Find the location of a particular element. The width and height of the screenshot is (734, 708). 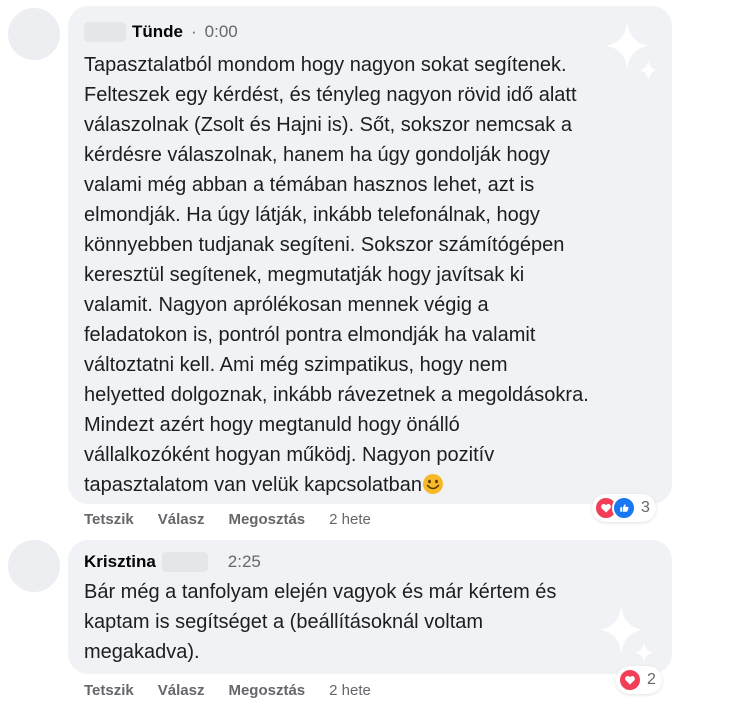

video-timestamp: 2:25 is located at coordinates (244, 562).